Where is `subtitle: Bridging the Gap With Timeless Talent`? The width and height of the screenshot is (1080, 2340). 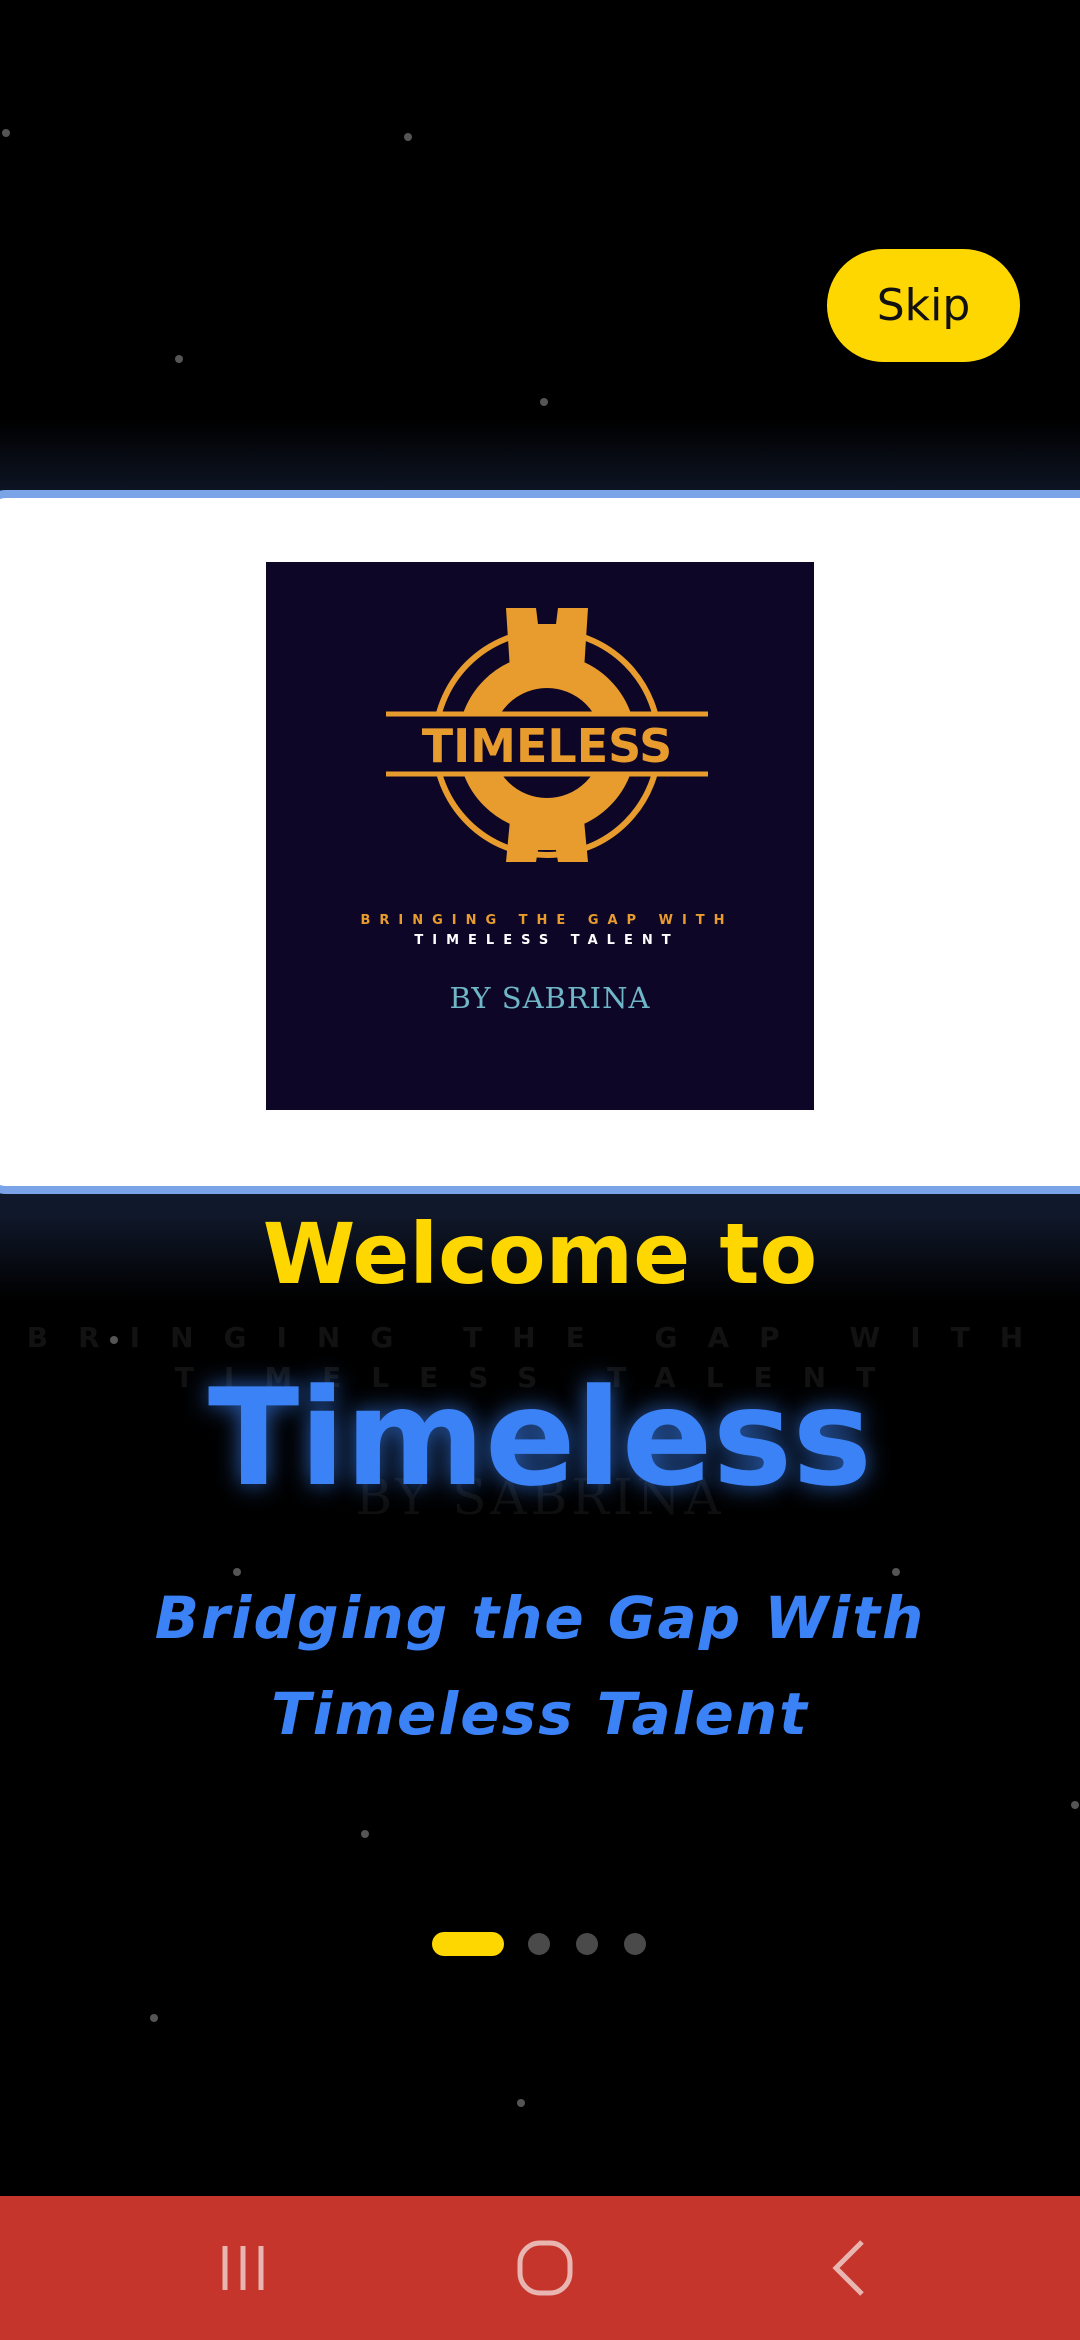
subtitle: Bridging the Gap With Timeless Talent is located at coordinates (540, 1666).